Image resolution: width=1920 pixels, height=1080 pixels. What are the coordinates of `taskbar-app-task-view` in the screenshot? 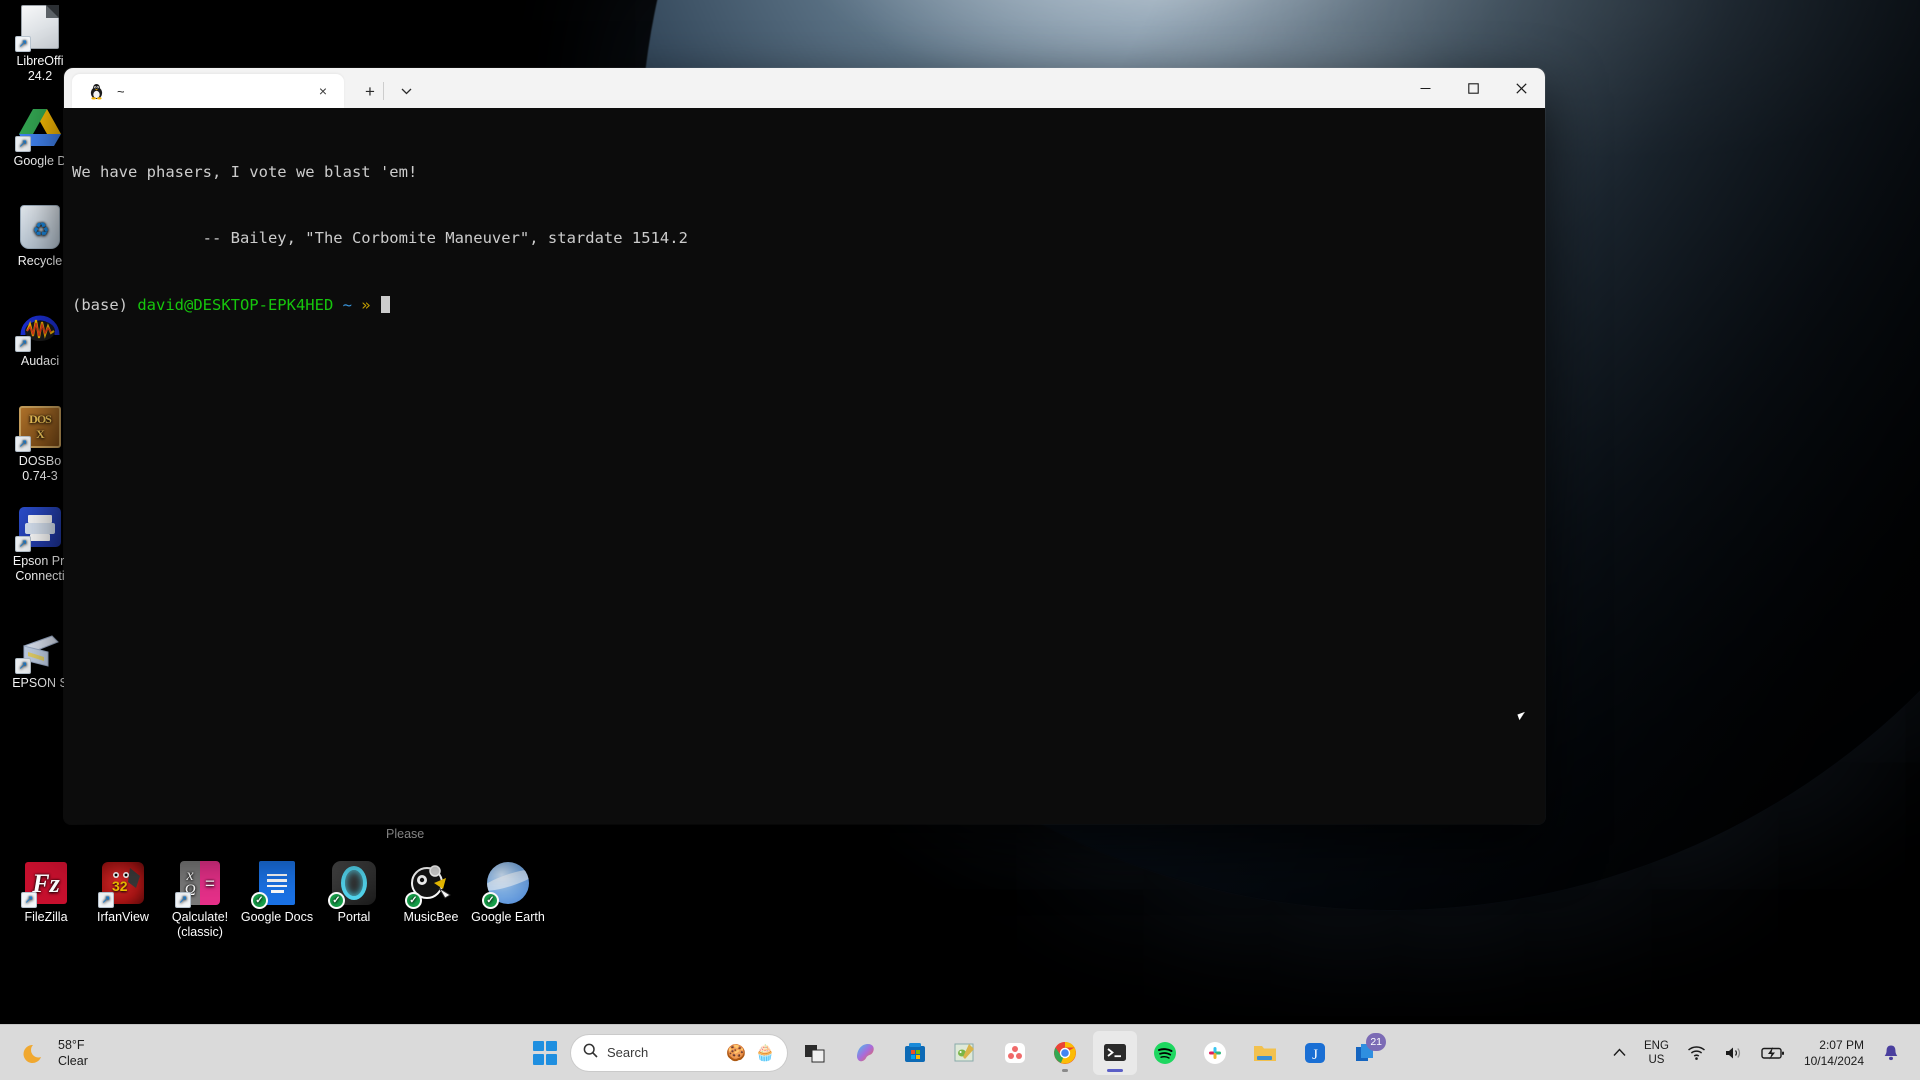 It's located at (815, 1053).